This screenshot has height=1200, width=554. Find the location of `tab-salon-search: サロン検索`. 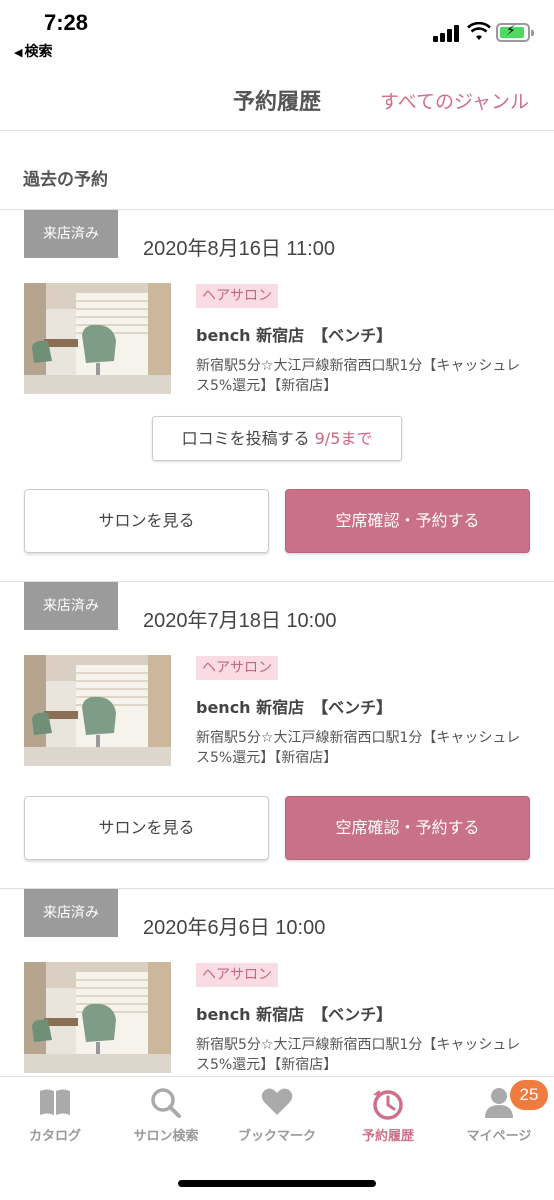

tab-salon-search: サロン検索 is located at coordinates (166, 1115).